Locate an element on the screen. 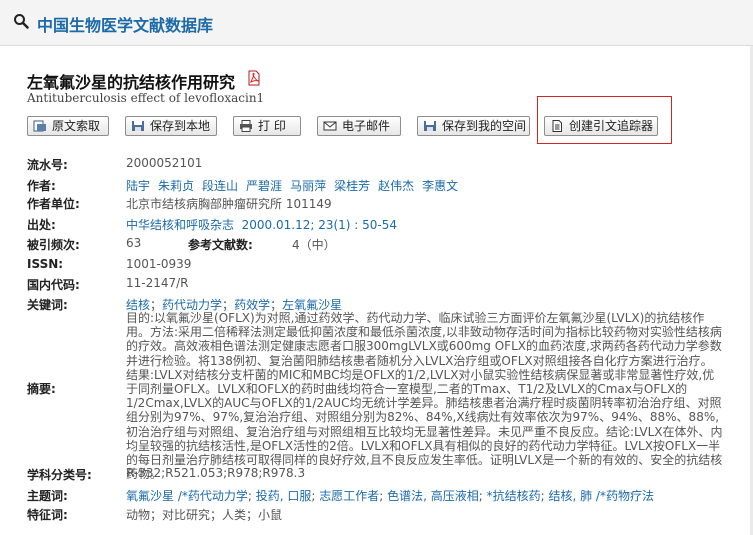 Image resolution: width=753 pixels, height=535 pixels. save-to-space-button: 保存到我的空间 is located at coordinates (473, 126).